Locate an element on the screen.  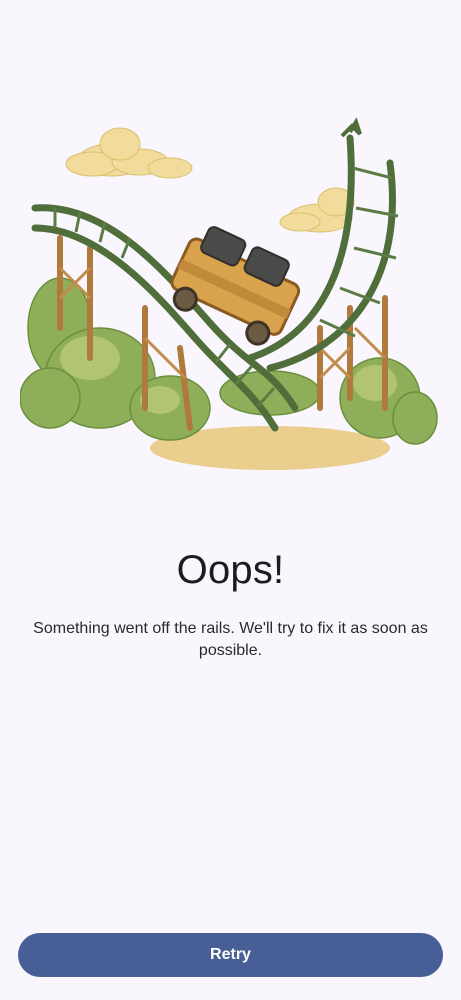
retry-button: Retry is located at coordinates (230, 955).